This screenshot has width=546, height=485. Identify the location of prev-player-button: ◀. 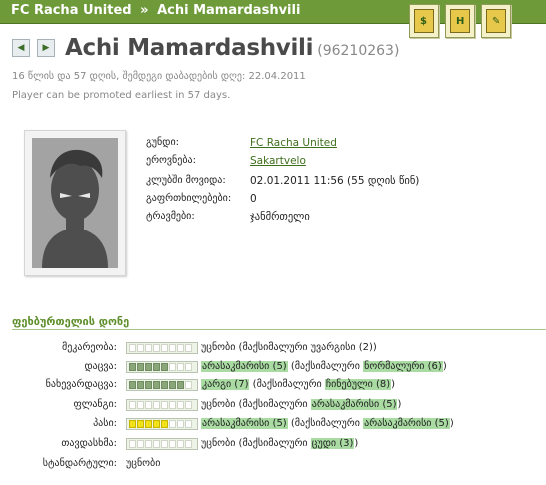
(21, 48).